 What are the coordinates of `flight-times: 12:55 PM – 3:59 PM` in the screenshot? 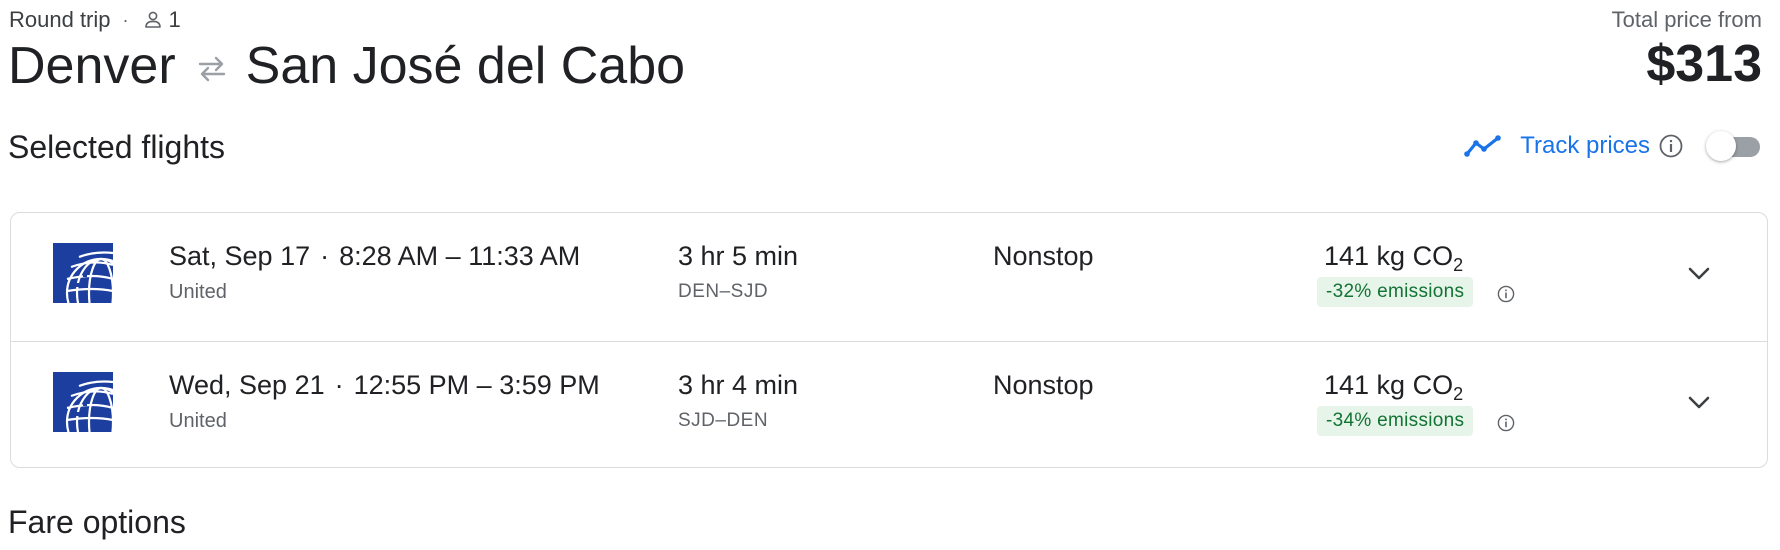 It's located at (476, 385).